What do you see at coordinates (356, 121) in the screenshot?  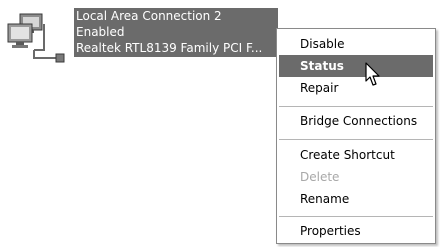 I see `menu-item-bridge-connections: Bridge Connections` at bounding box center [356, 121].